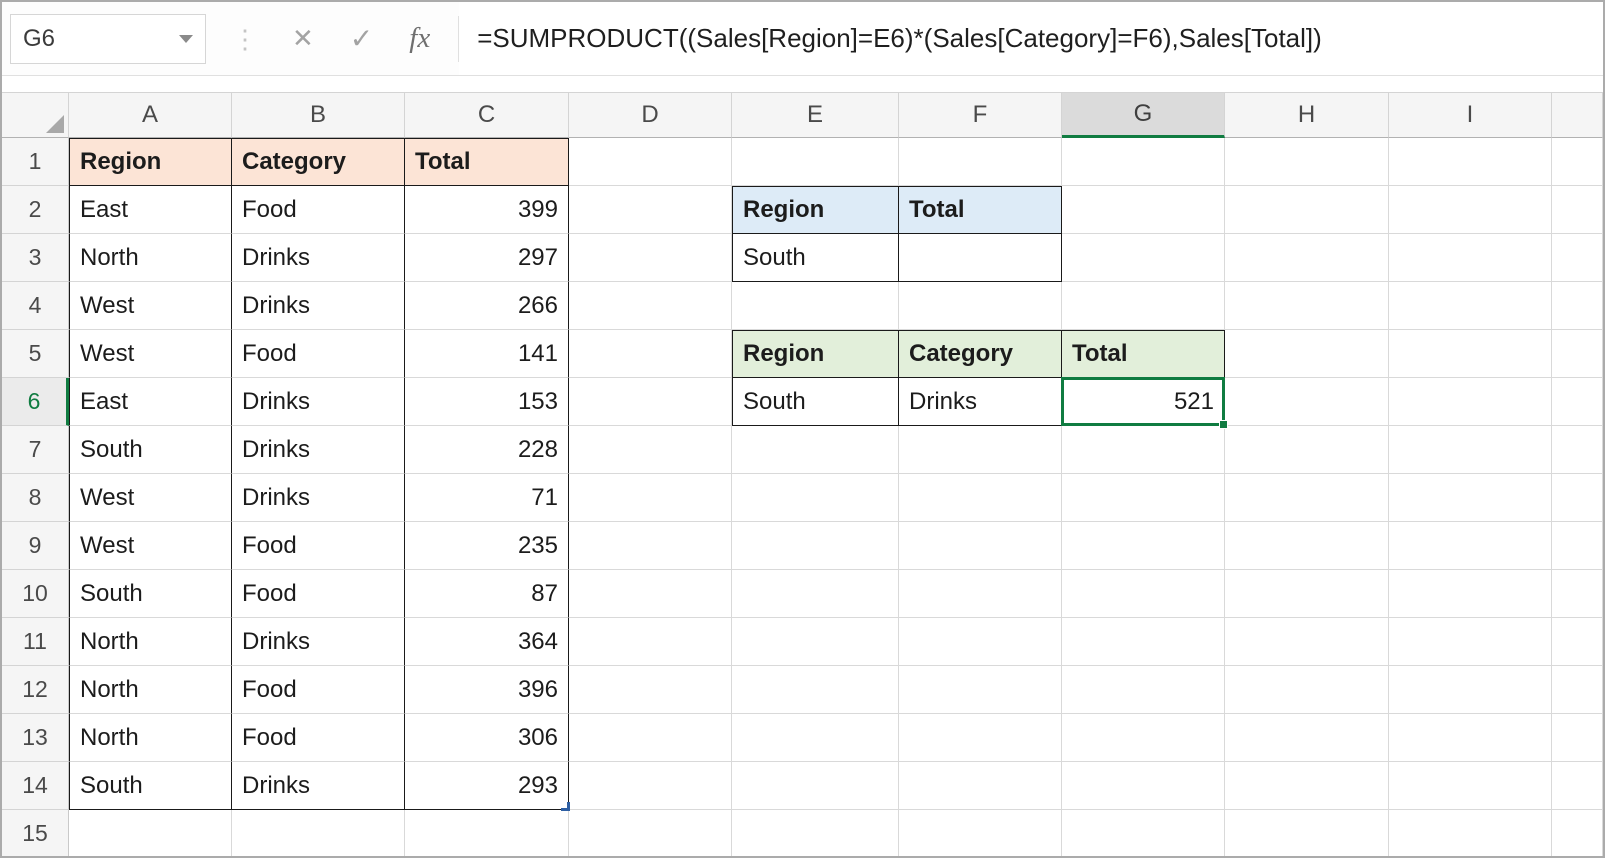 The width and height of the screenshot is (1605, 858). What do you see at coordinates (1307, 450) in the screenshot?
I see `cell-H7` at bounding box center [1307, 450].